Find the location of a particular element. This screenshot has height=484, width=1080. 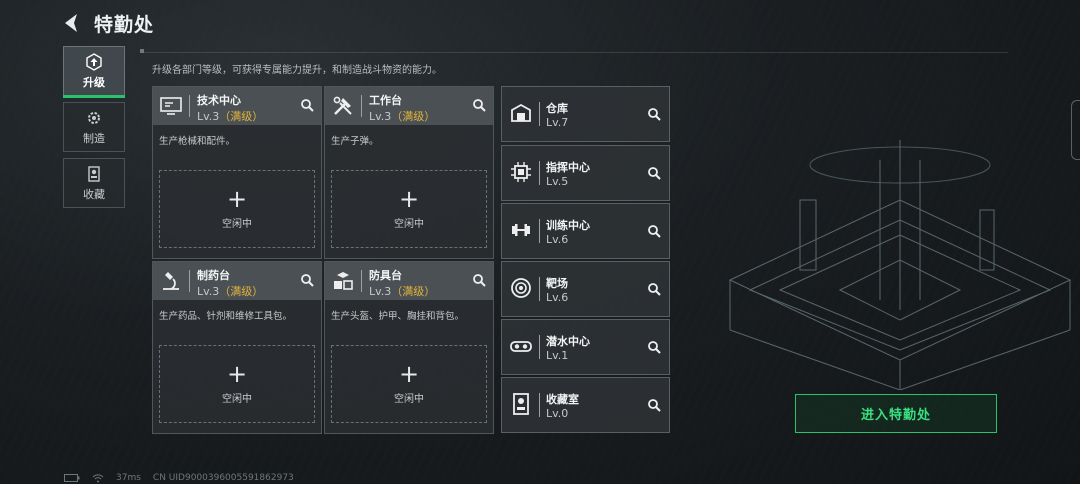

facility-level: Lv.5 is located at coordinates (557, 181).